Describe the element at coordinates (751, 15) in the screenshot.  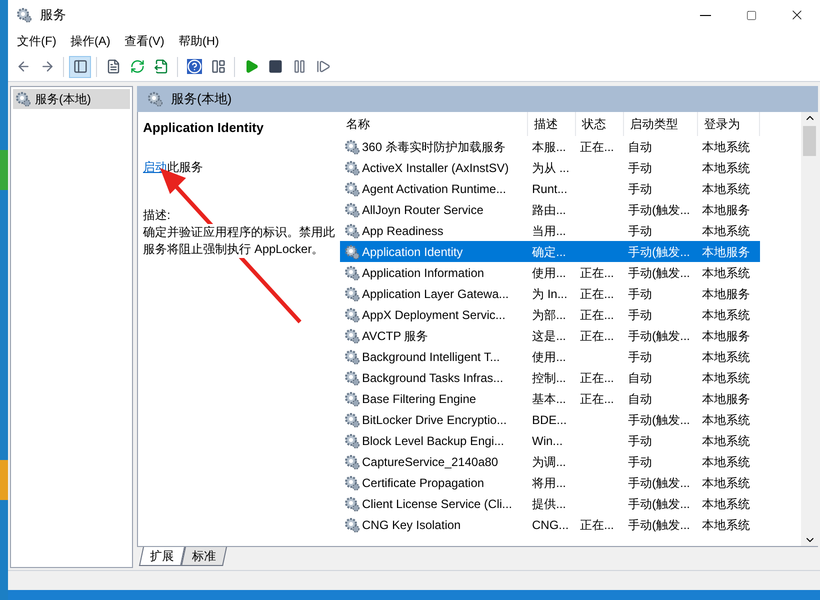
I see `maximize-icon` at that location.